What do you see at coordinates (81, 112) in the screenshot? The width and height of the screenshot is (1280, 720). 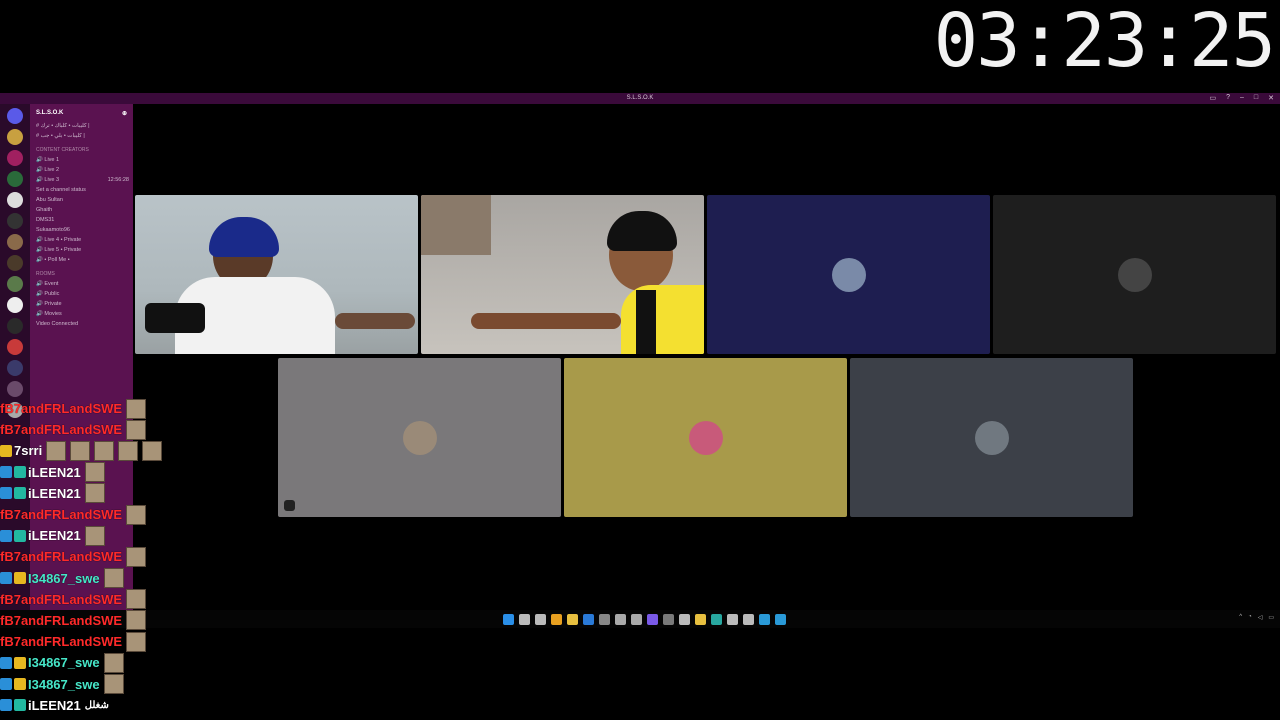 I see `server-name: S.L.S.O.K ⊕` at bounding box center [81, 112].